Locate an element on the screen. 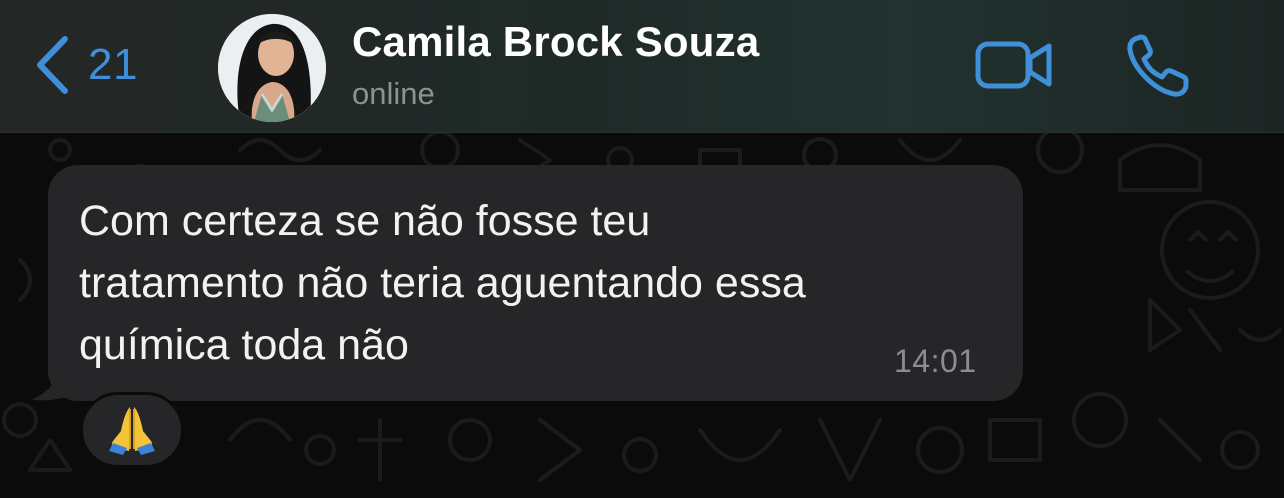  contact-avatar is located at coordinates (272, 68).